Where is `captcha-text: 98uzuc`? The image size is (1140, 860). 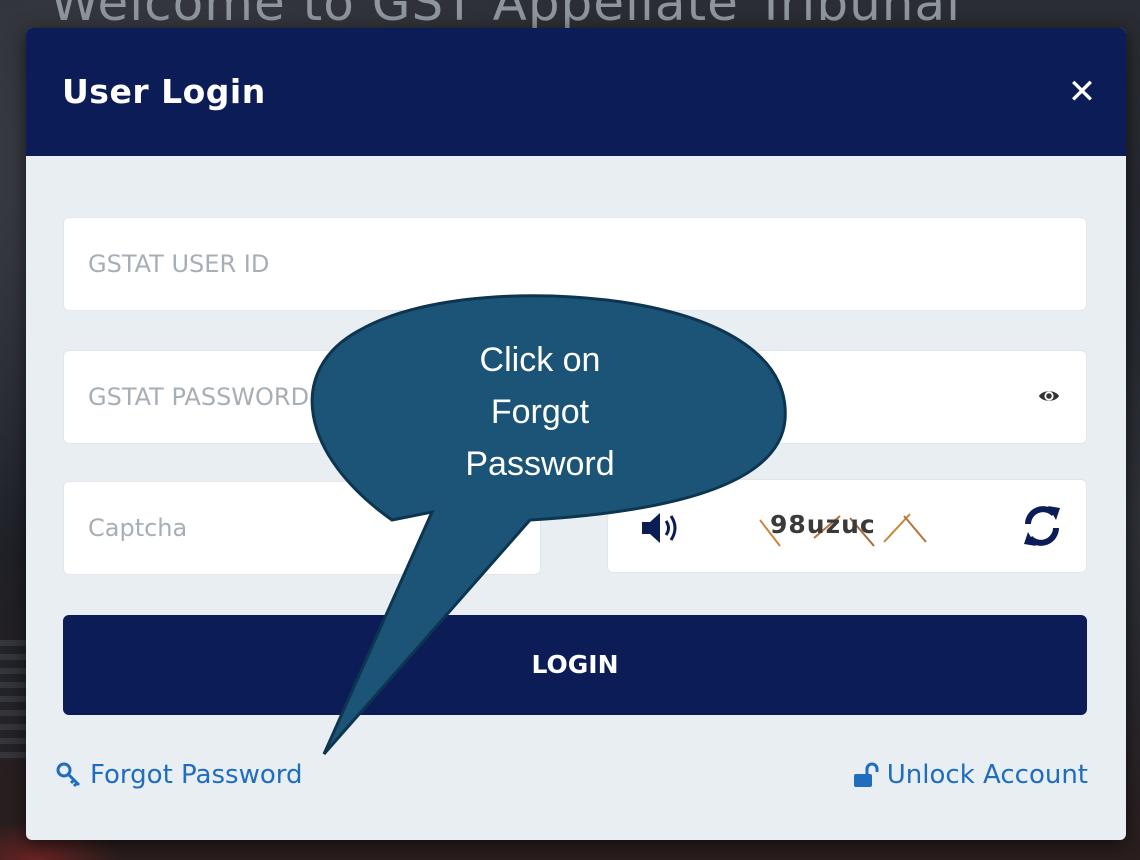 captcha-text: 98uzuc is located at coordinates (823, 524).